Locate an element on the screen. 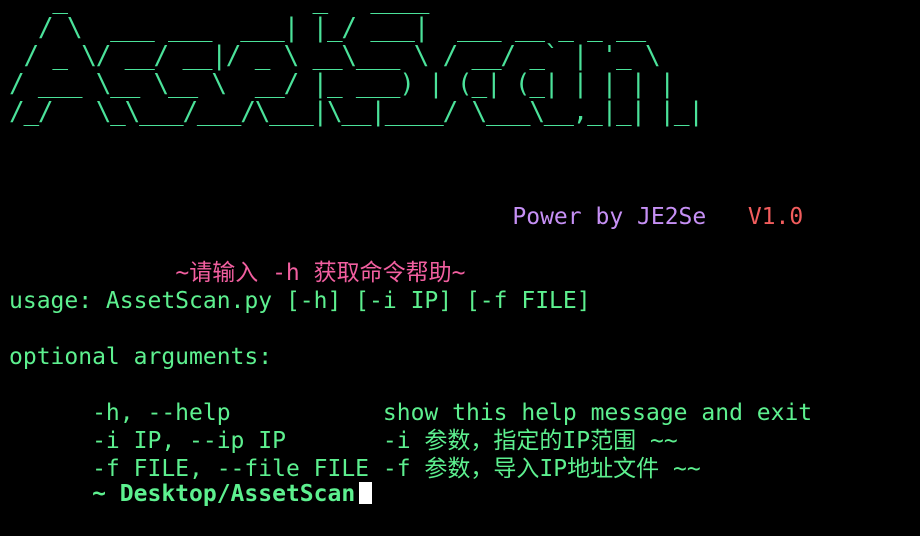 The height and width of the screenshot is (536, 920). optional-arguments-heading: optional arguments: is located at coordinates (141, 357).